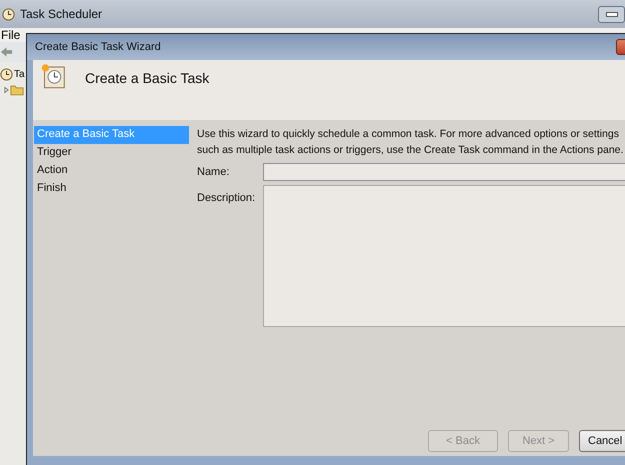 Image resolution: width=625 pixels, height=465 pixels. Describe the element at coordinates (611, 14) in the screenshot. I see `minimize-button` at that location.